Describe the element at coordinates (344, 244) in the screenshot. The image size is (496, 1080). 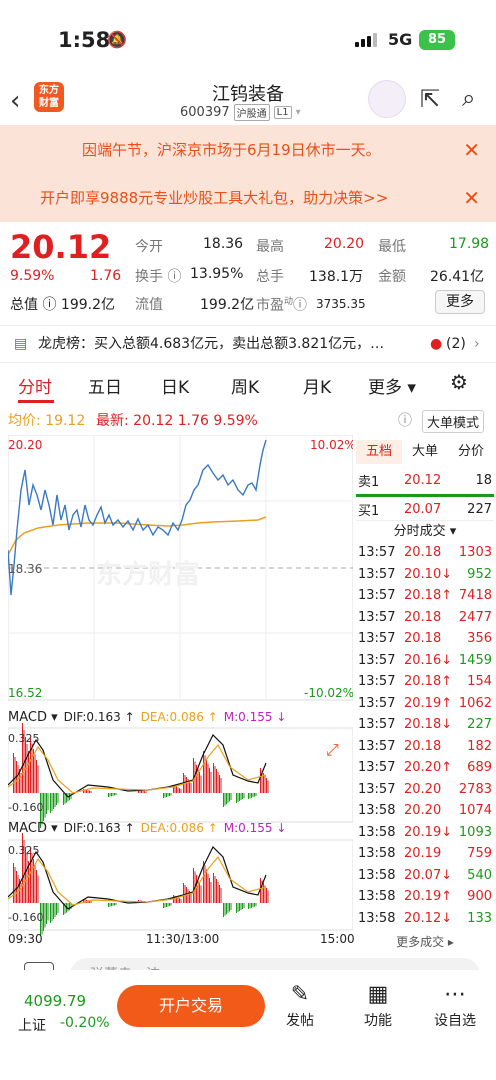
I see `high-value: 20.20` at that location.